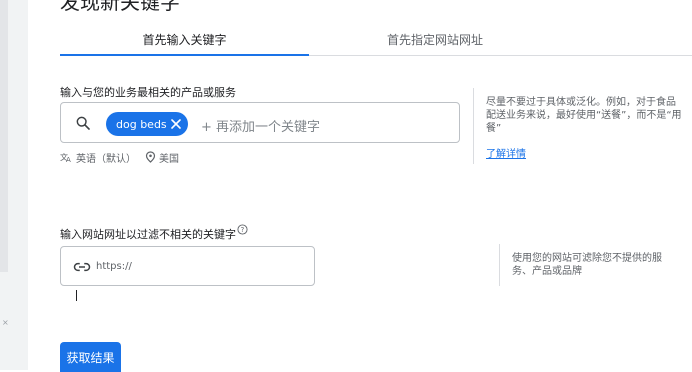  Describe the element at coordinates (602, 265) in the screenshot. I see `url-hint: 使用您的网站可滤除您不提供的服 务、产品或品牌` at that location.